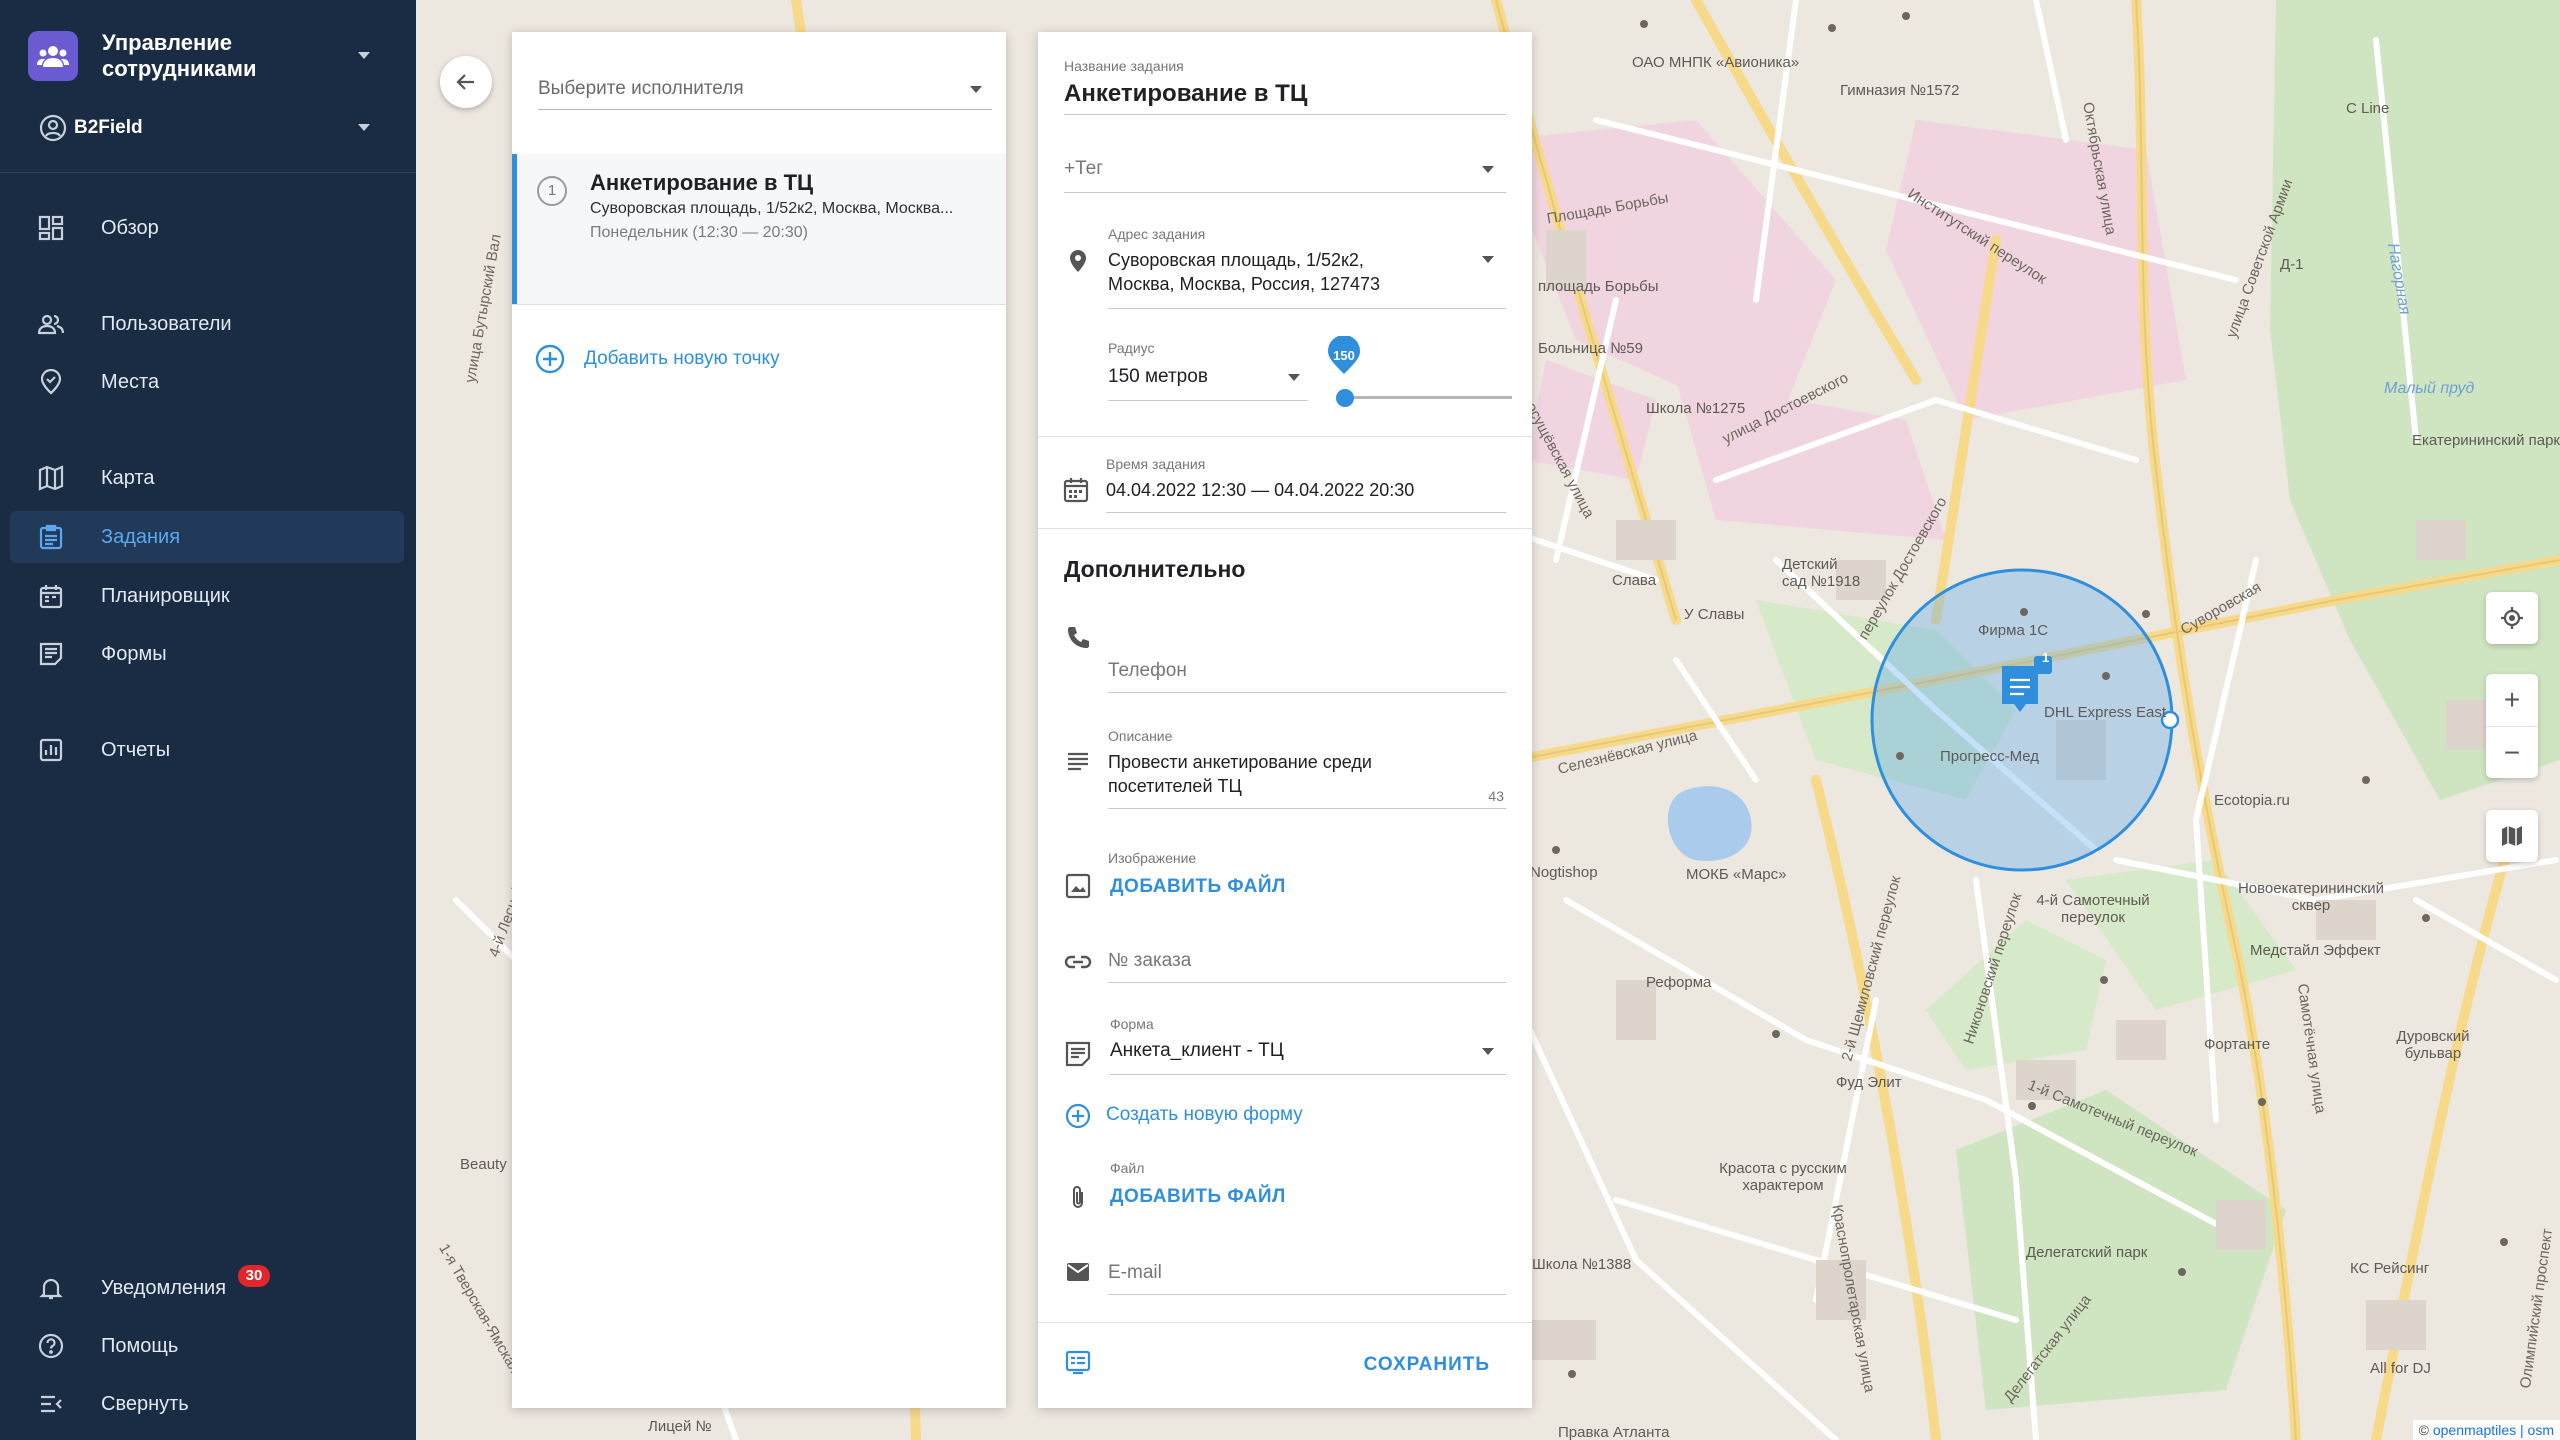 This screenshot has height=1440, width=2560. I want to click on account-name: B2Field, so click(108, 127).